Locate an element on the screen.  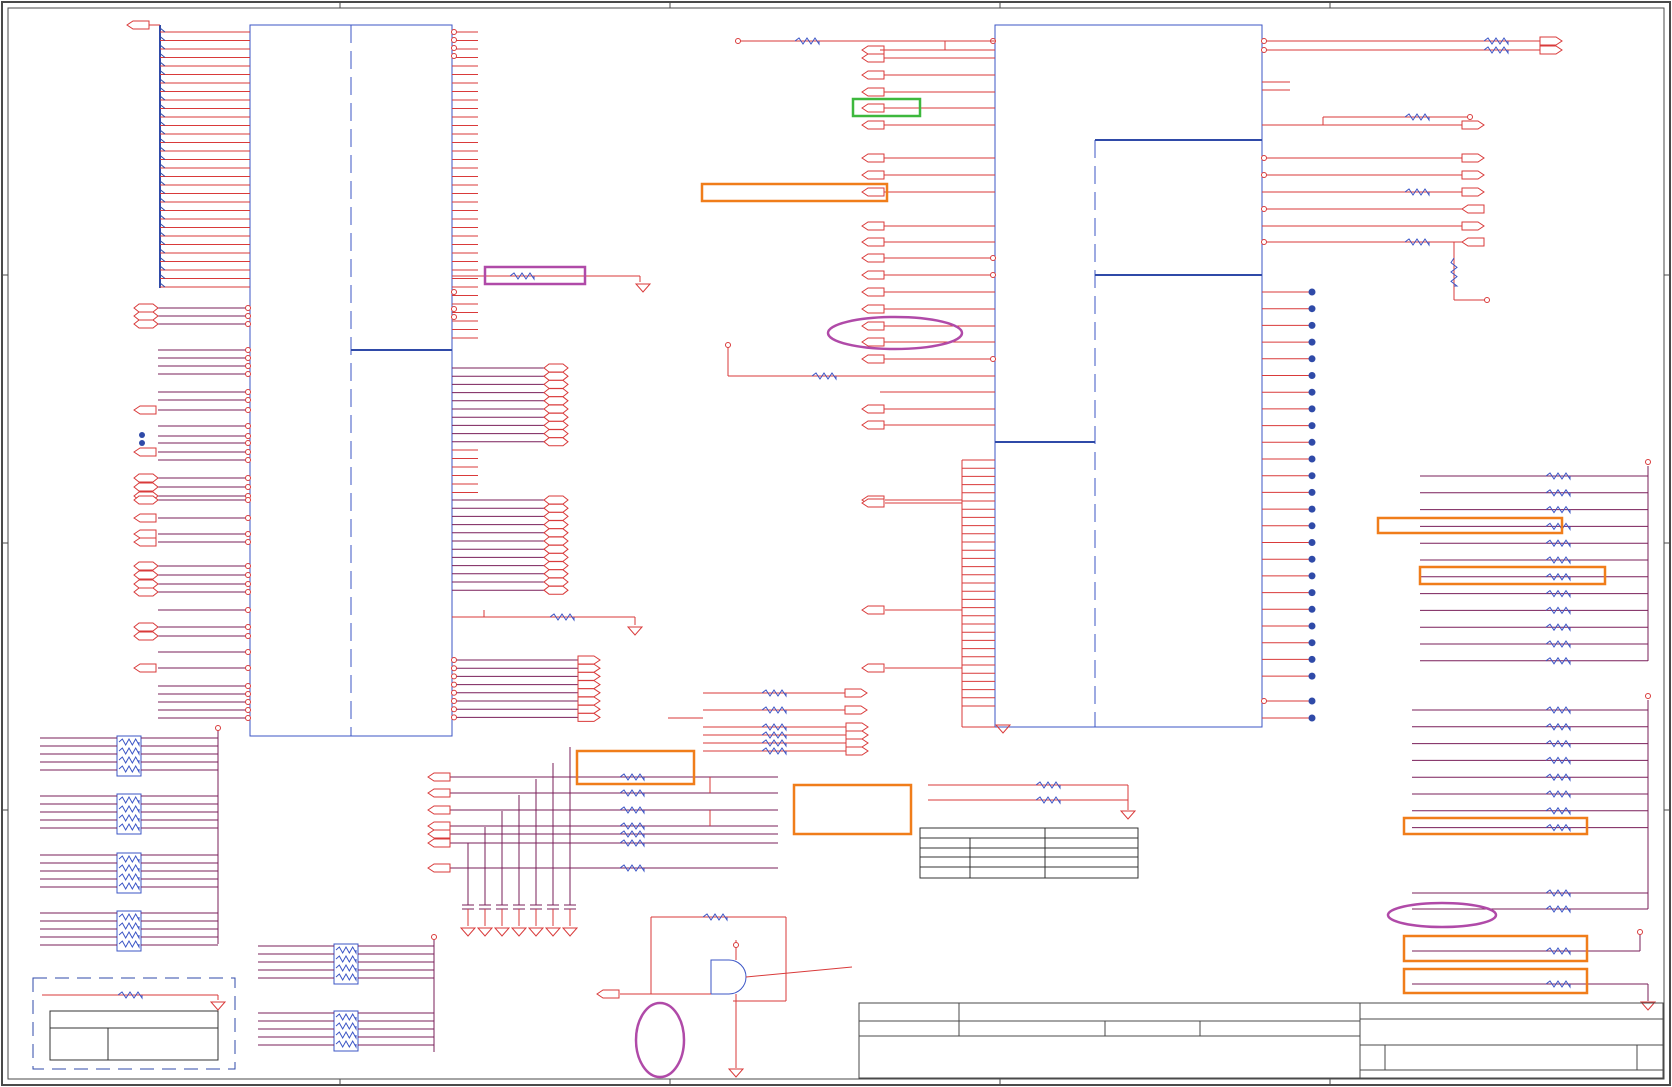
and-gate-icon is located at coordinates (728, 977).